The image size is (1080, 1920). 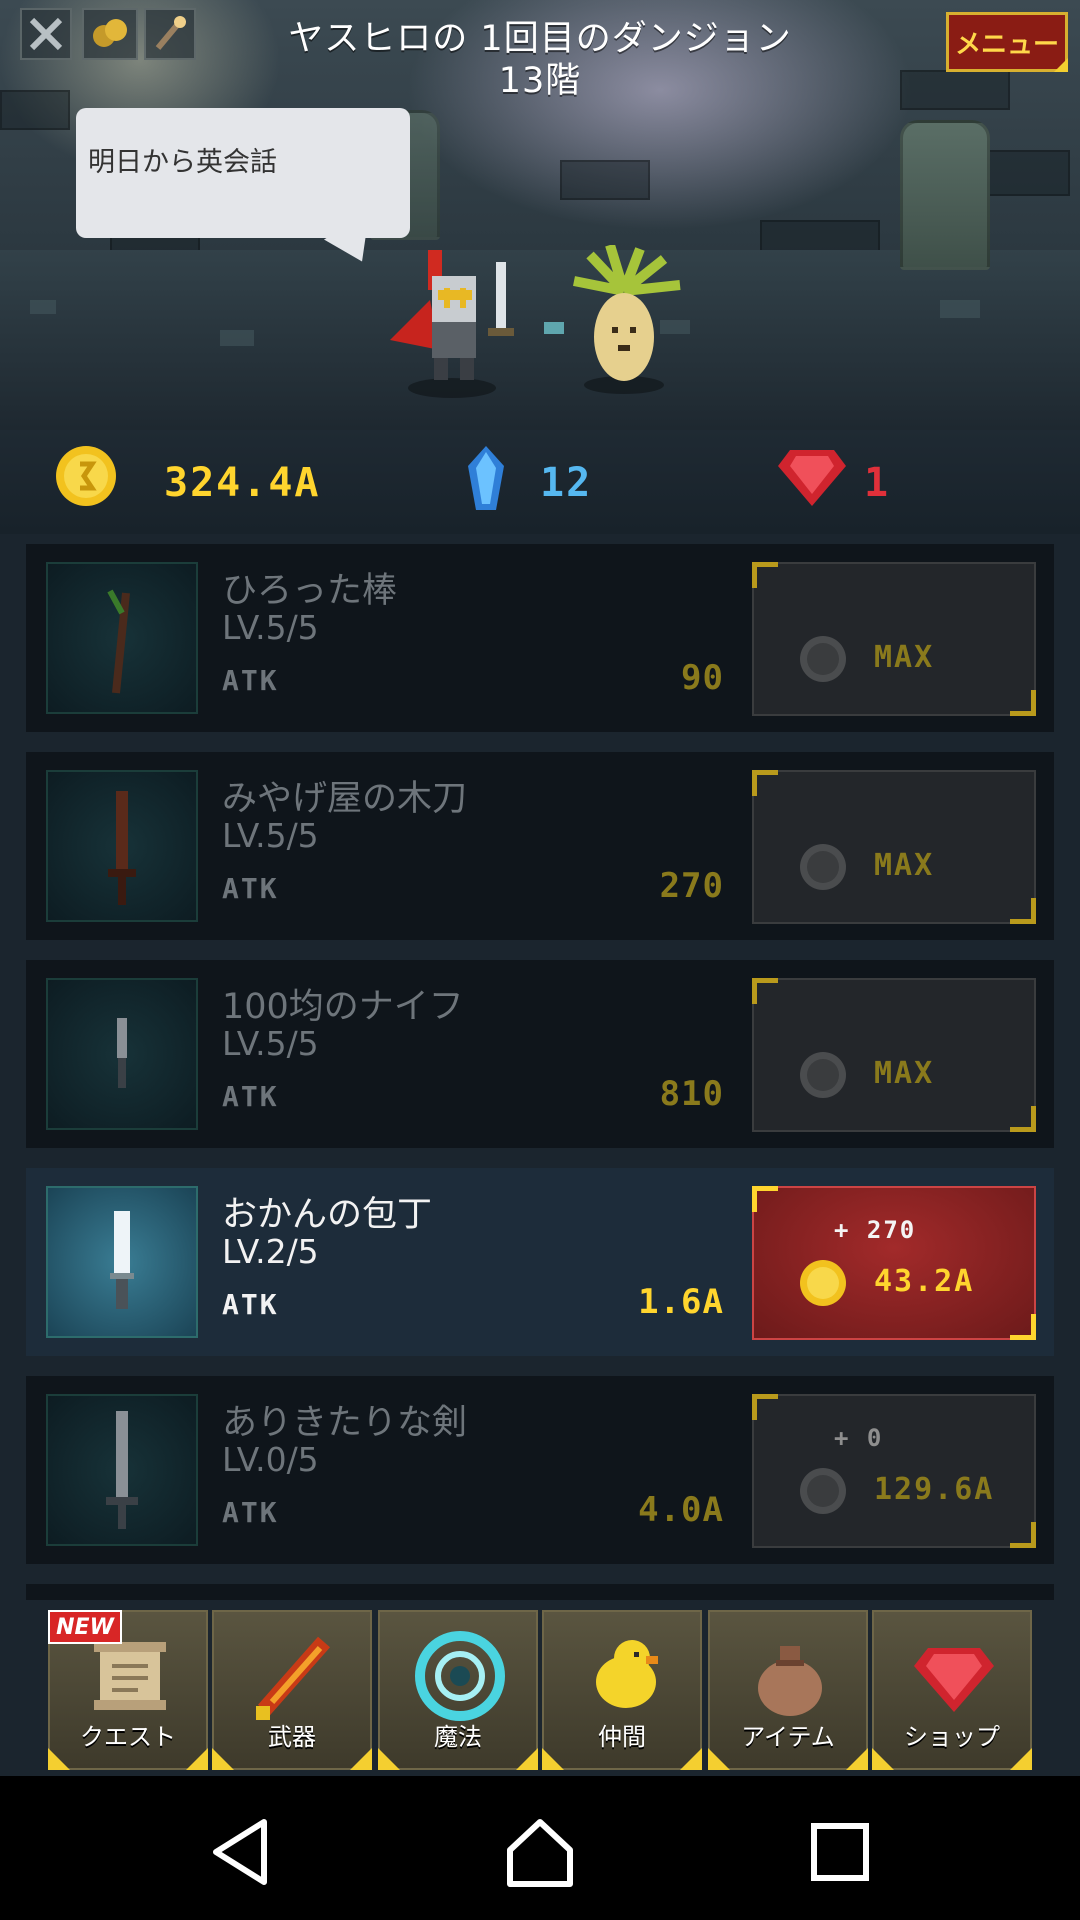 I want to click on tombstone, so click(x=945, y=195).